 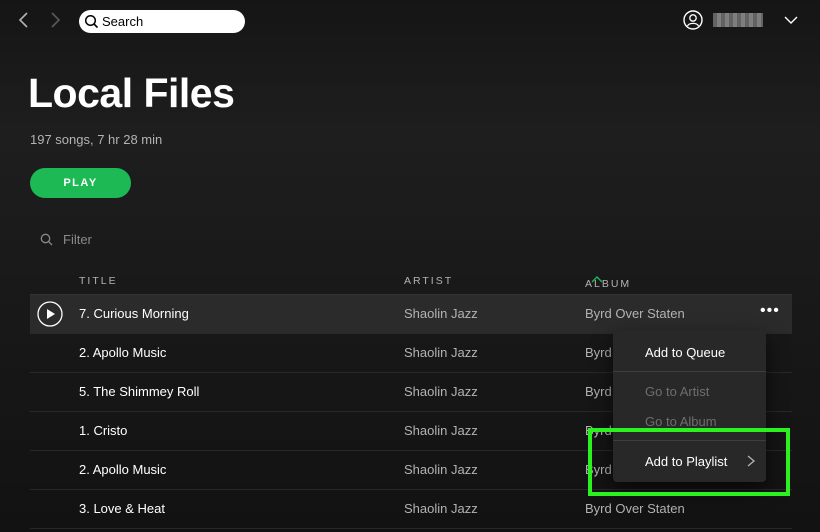 I want to click on forward-arrow-icon, so click(x=55, y=20).